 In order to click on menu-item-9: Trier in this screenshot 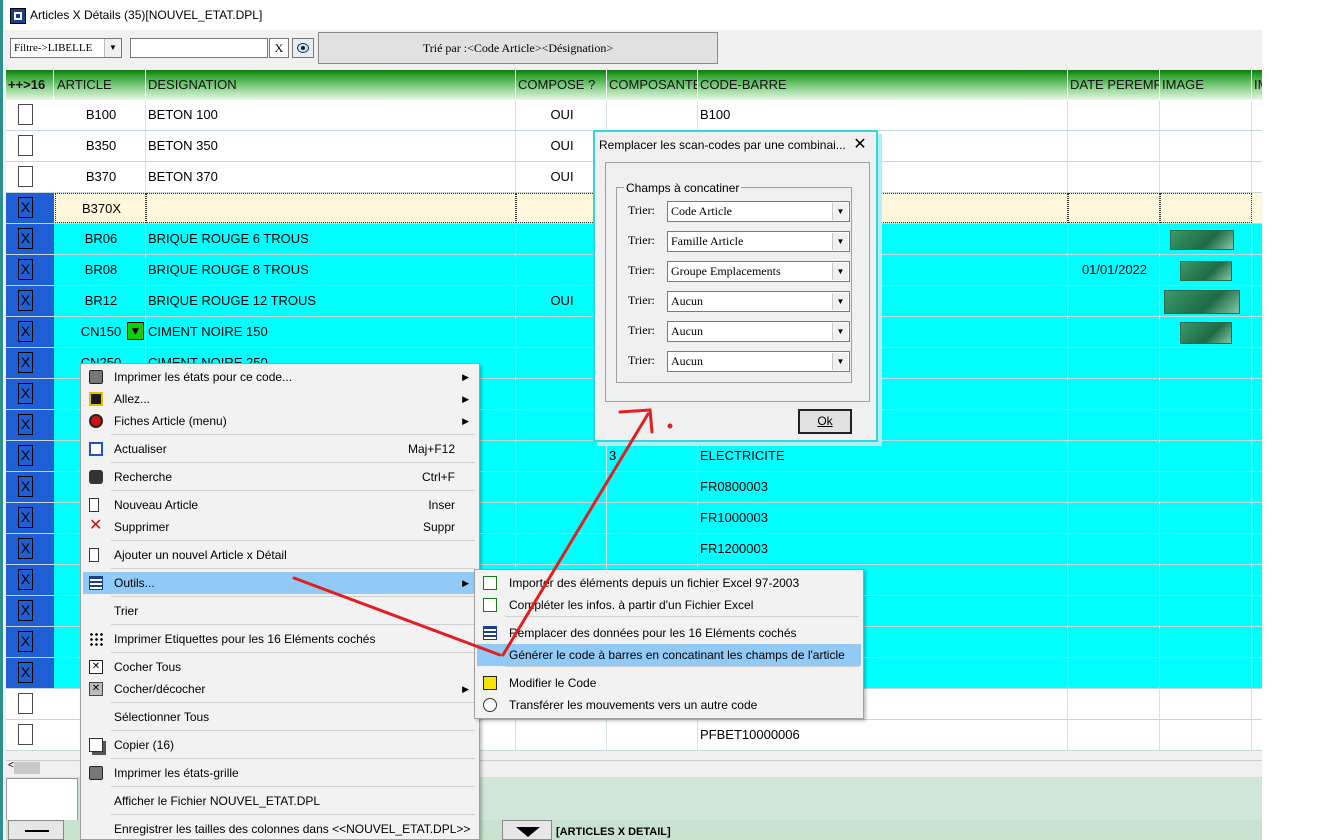, I will do `click(280, 611)`.